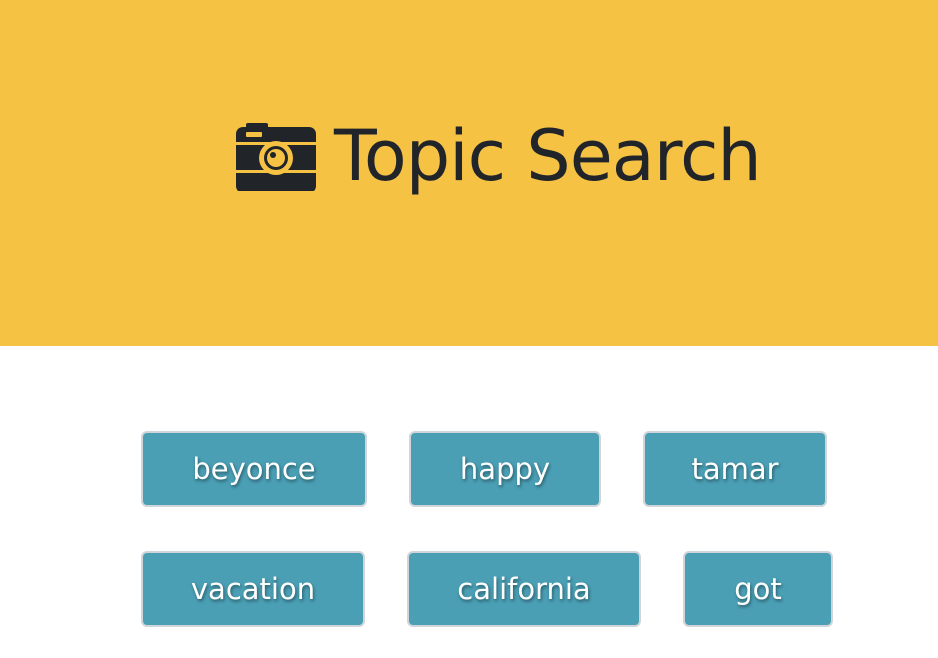 The height and width of the screenshot is (658, 938). Describe the element at coordinates (253, 589) in the screenshot. I see `topic-button-vacation: vacation` at that location.